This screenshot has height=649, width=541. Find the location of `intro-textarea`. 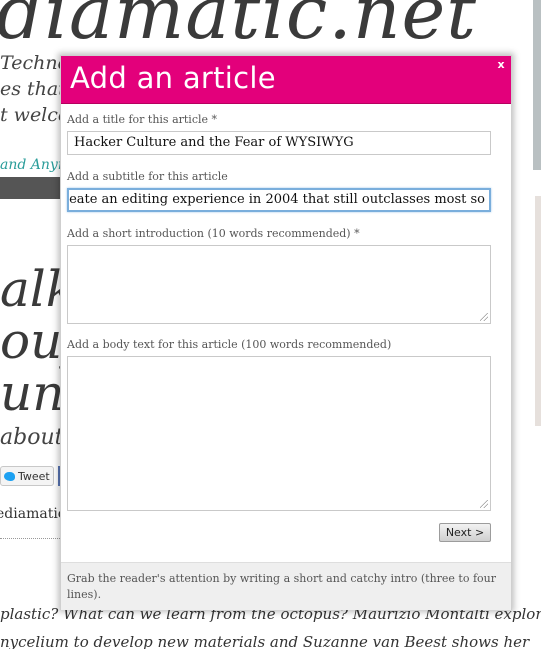

intro-textarea is located at coordinates (279, 284).